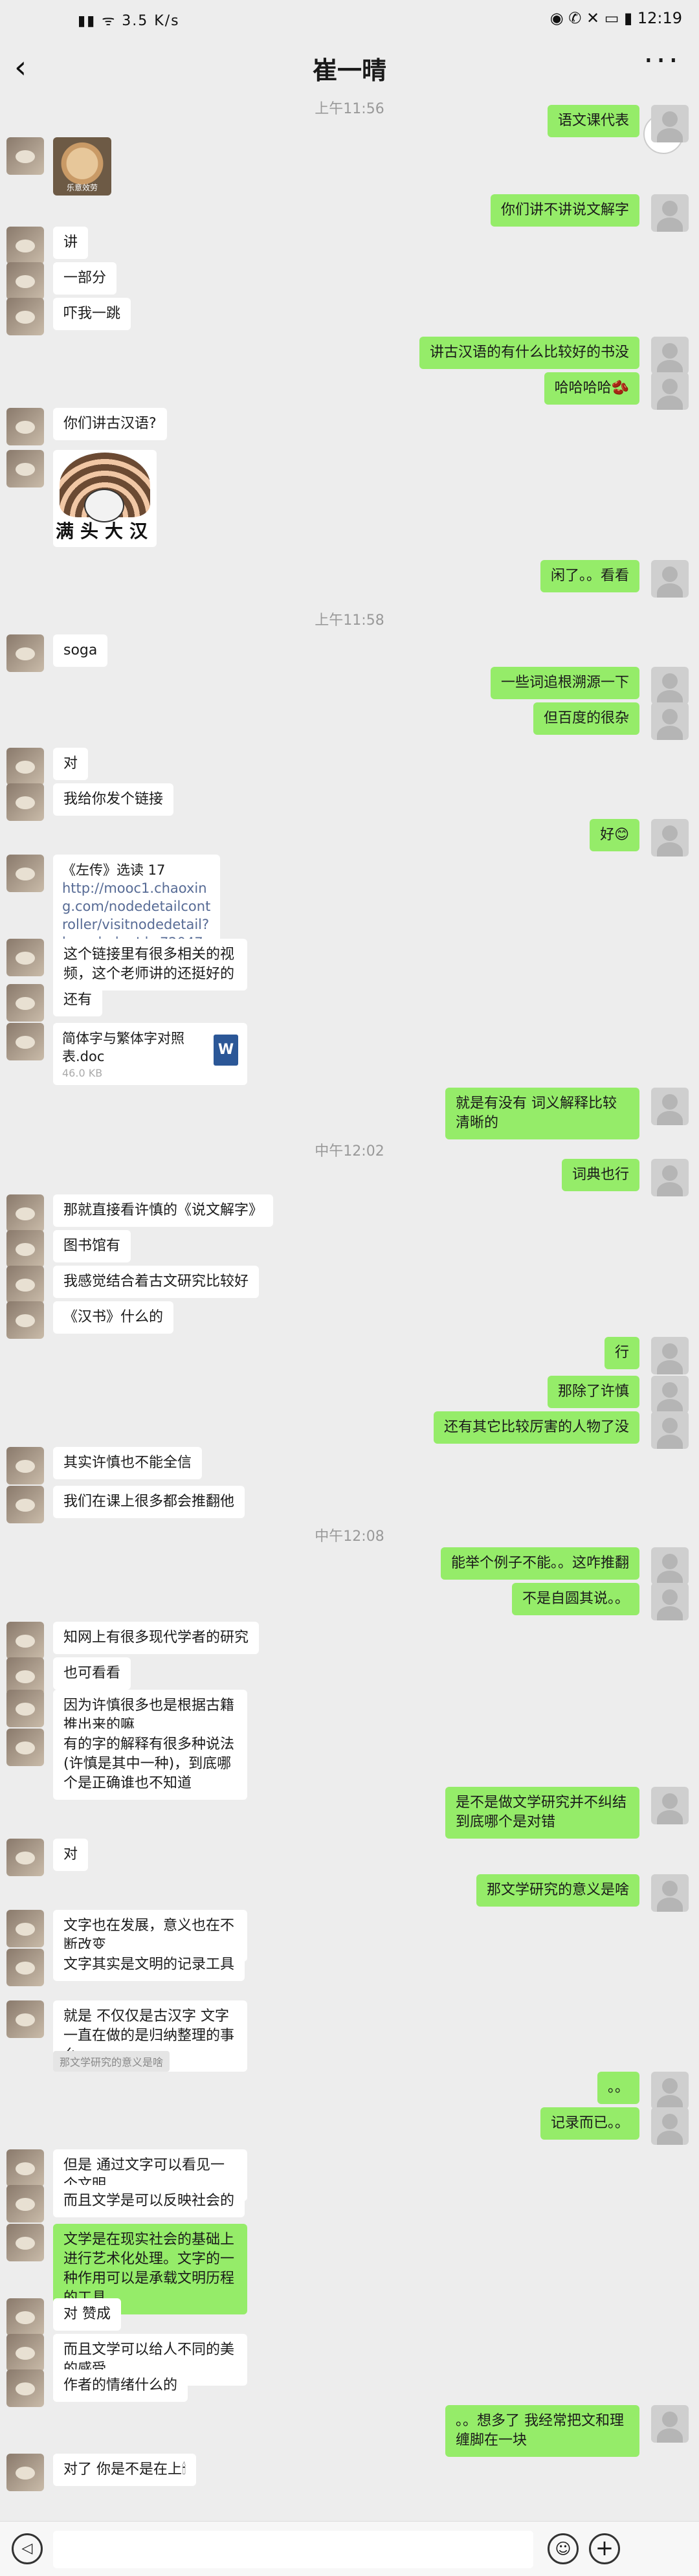 The width and height of the screenshot is (699, 2576). I want to click on message-bubble: 就是有没有 词义解释比较清晰的, so click(542, 1113).